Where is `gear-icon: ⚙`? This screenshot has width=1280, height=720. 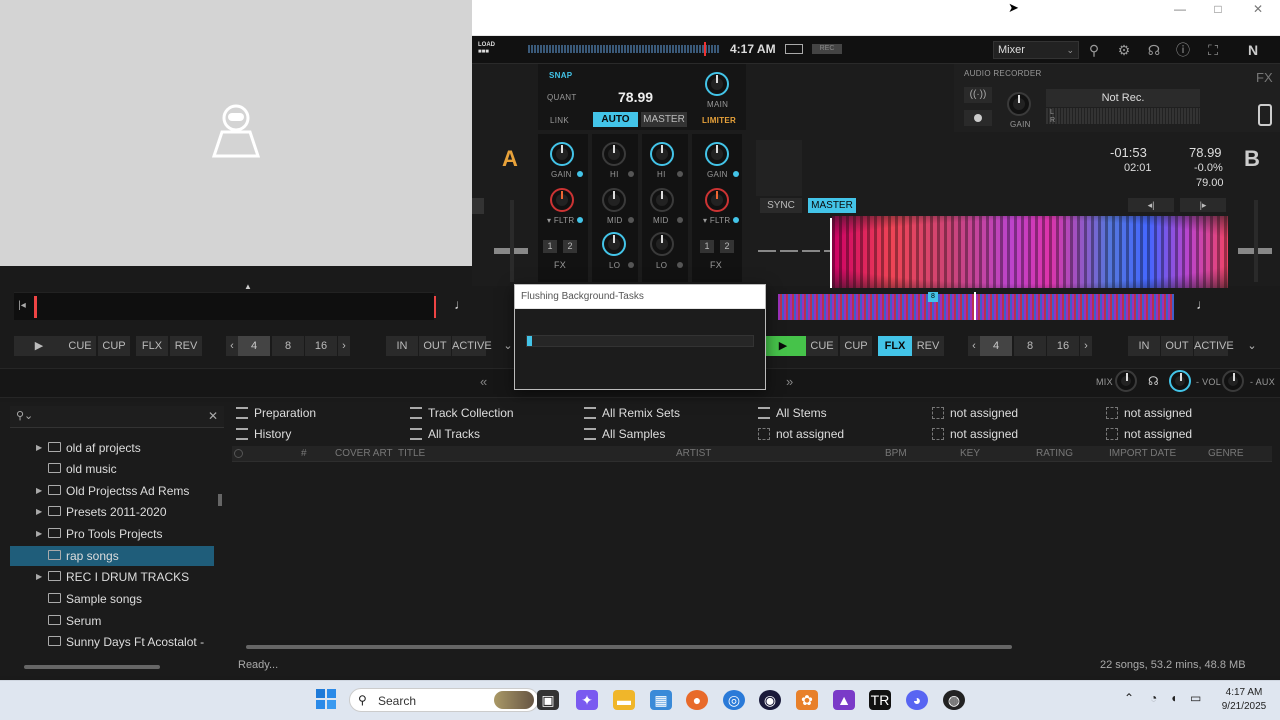 gear-icon: ⚙ is located at coordinates (1124, 50).